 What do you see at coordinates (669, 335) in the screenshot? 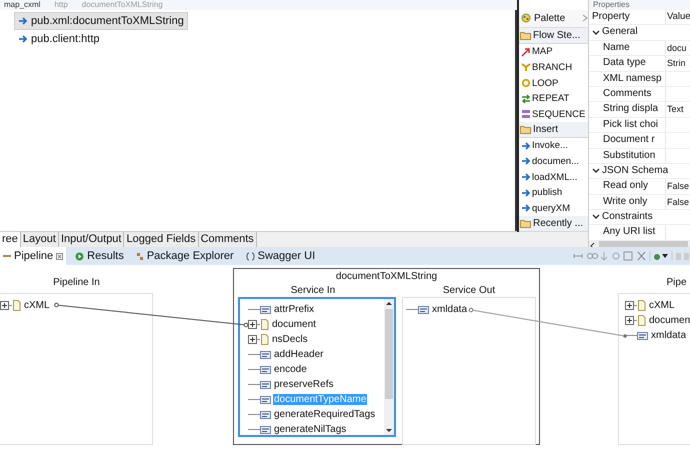
I see `pipeline-variable: xmldata` at bounding box center [669, 335].